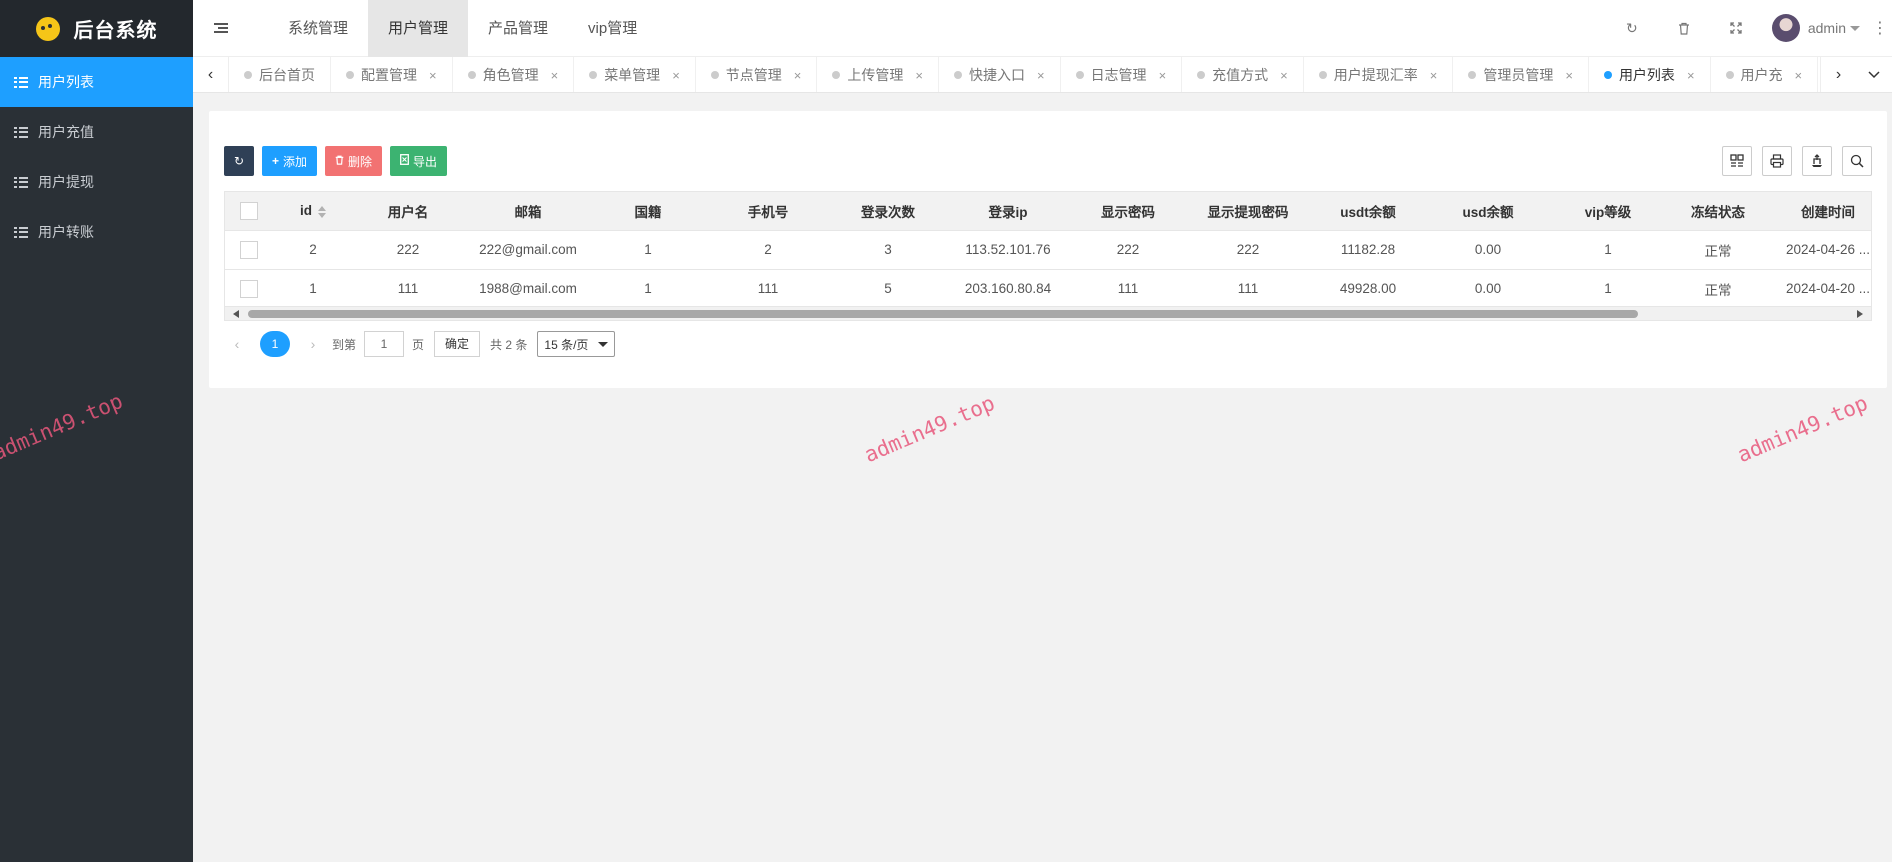 Image resolution: width=1892 pixels, height=862 pixels. What do you see at coordinates (96, 182) in the screenshot?
I see `sidebar-item-user-withdraw: 用户提现` at bounding box center [96, 182].